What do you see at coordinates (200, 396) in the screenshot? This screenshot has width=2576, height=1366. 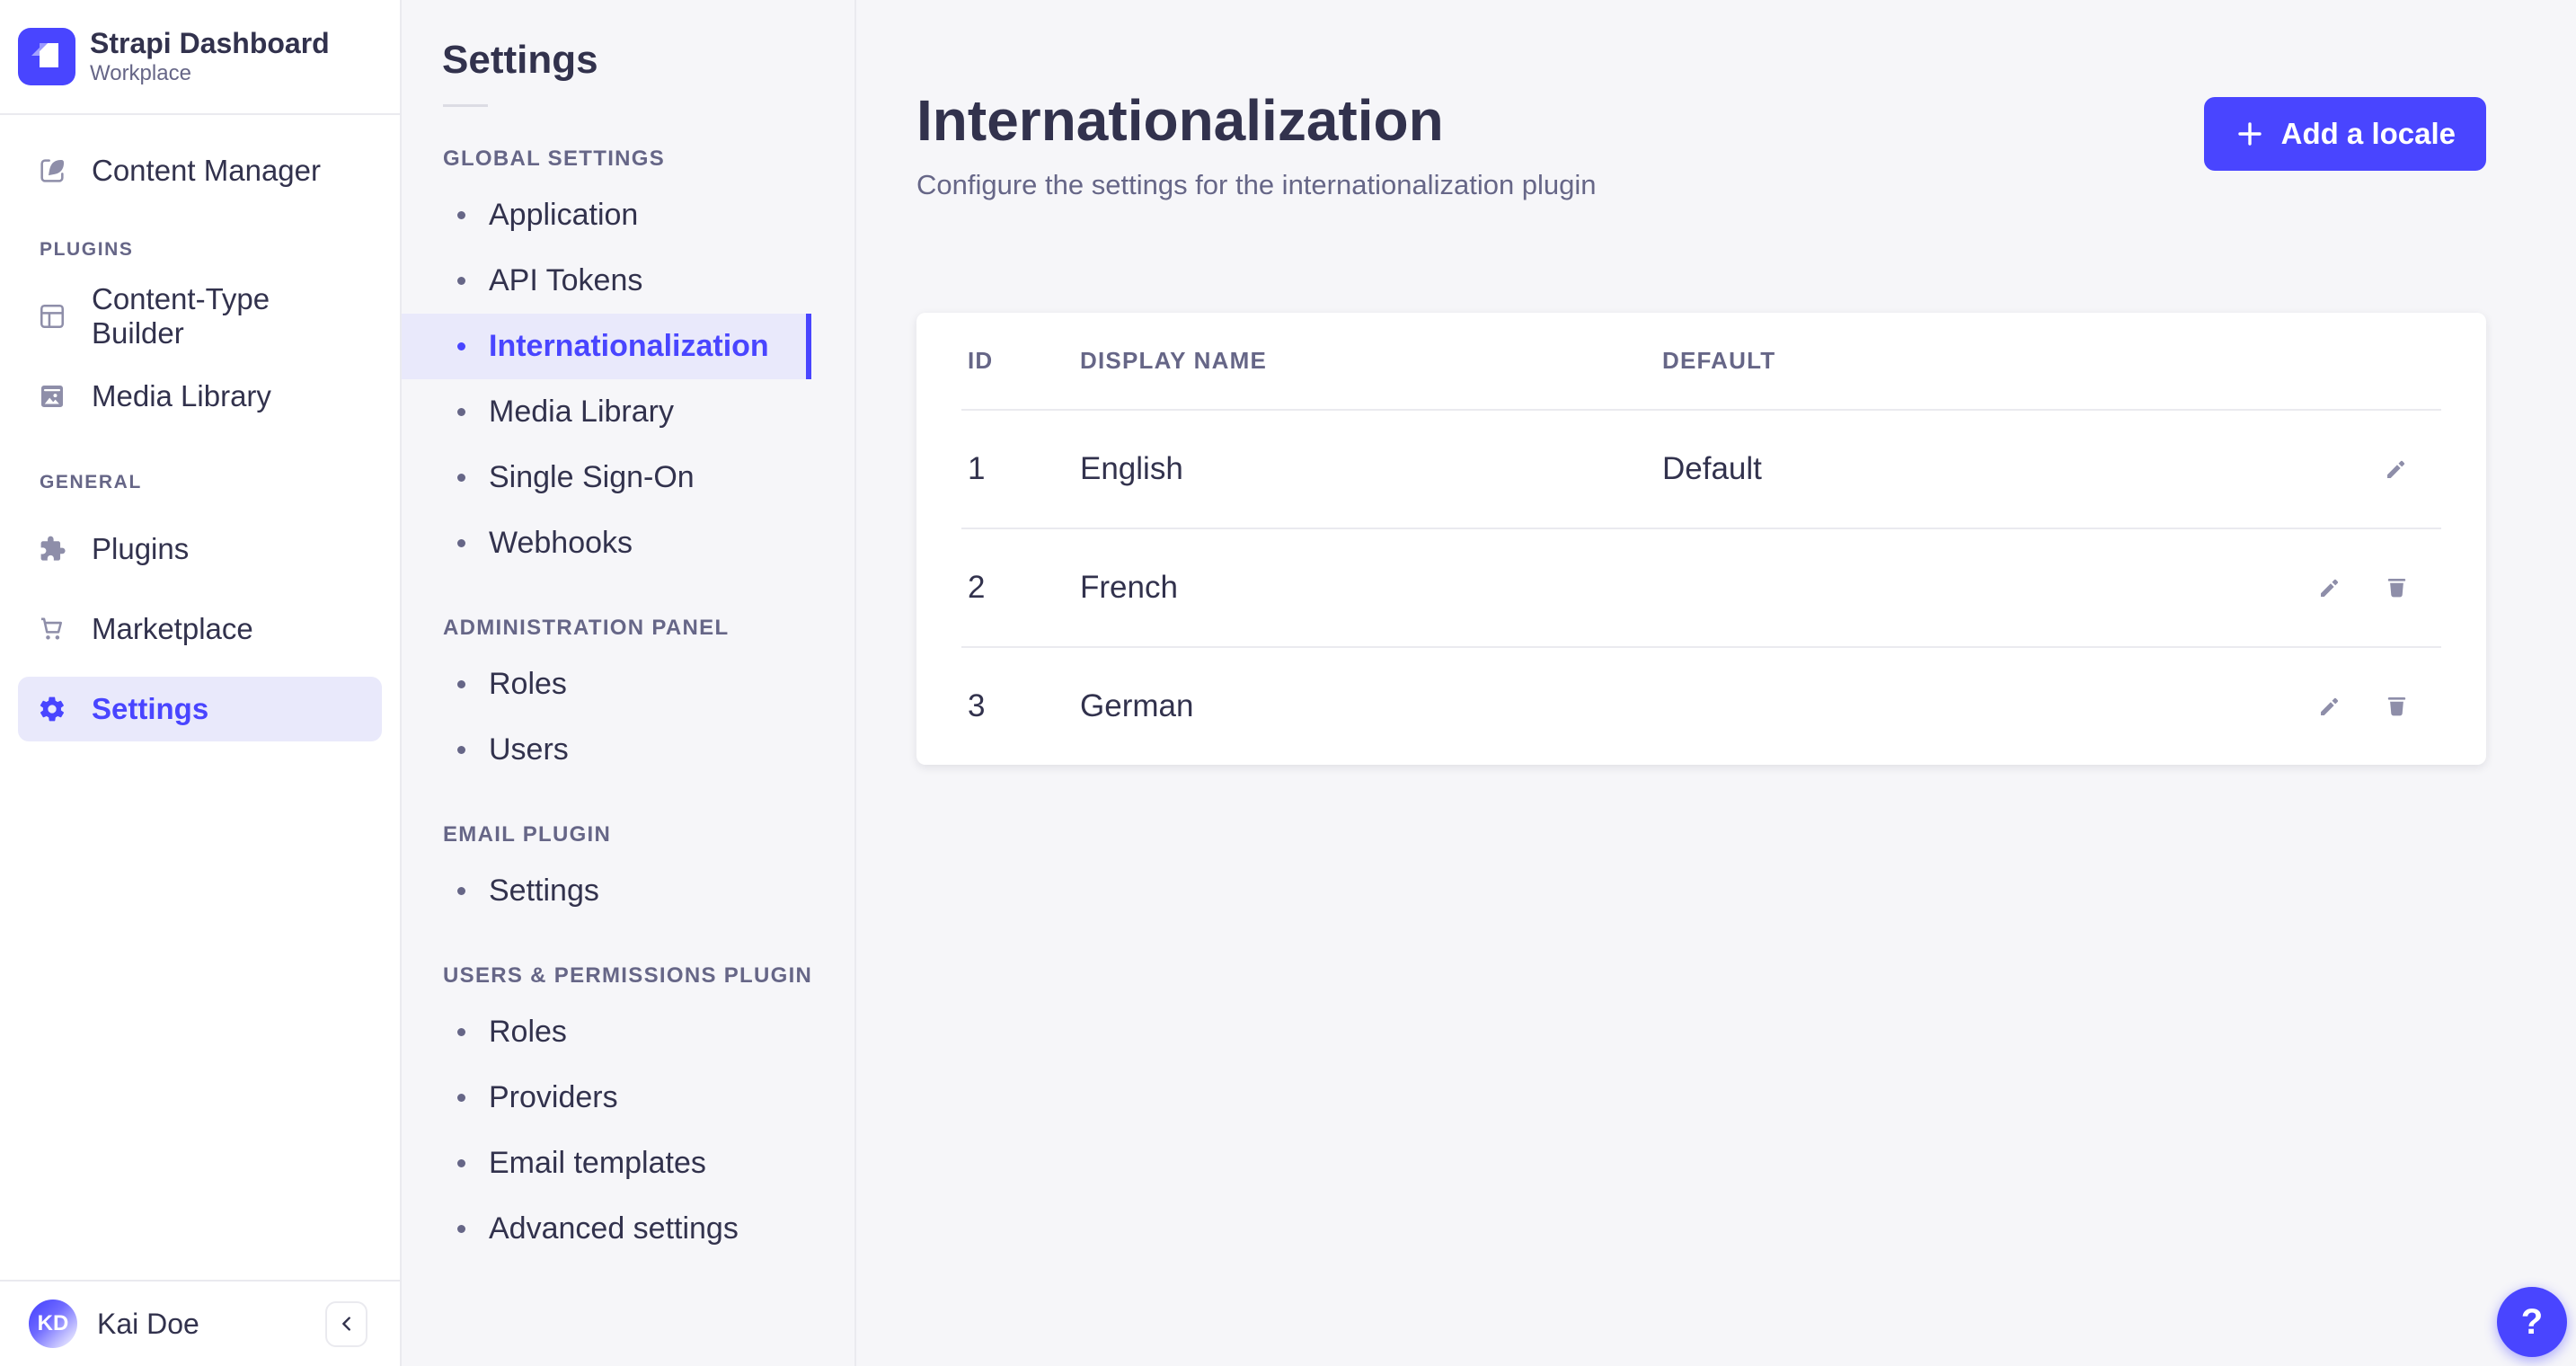 I see `sidebar-item-media-library: Media Library` at bounding box center [200, 396].